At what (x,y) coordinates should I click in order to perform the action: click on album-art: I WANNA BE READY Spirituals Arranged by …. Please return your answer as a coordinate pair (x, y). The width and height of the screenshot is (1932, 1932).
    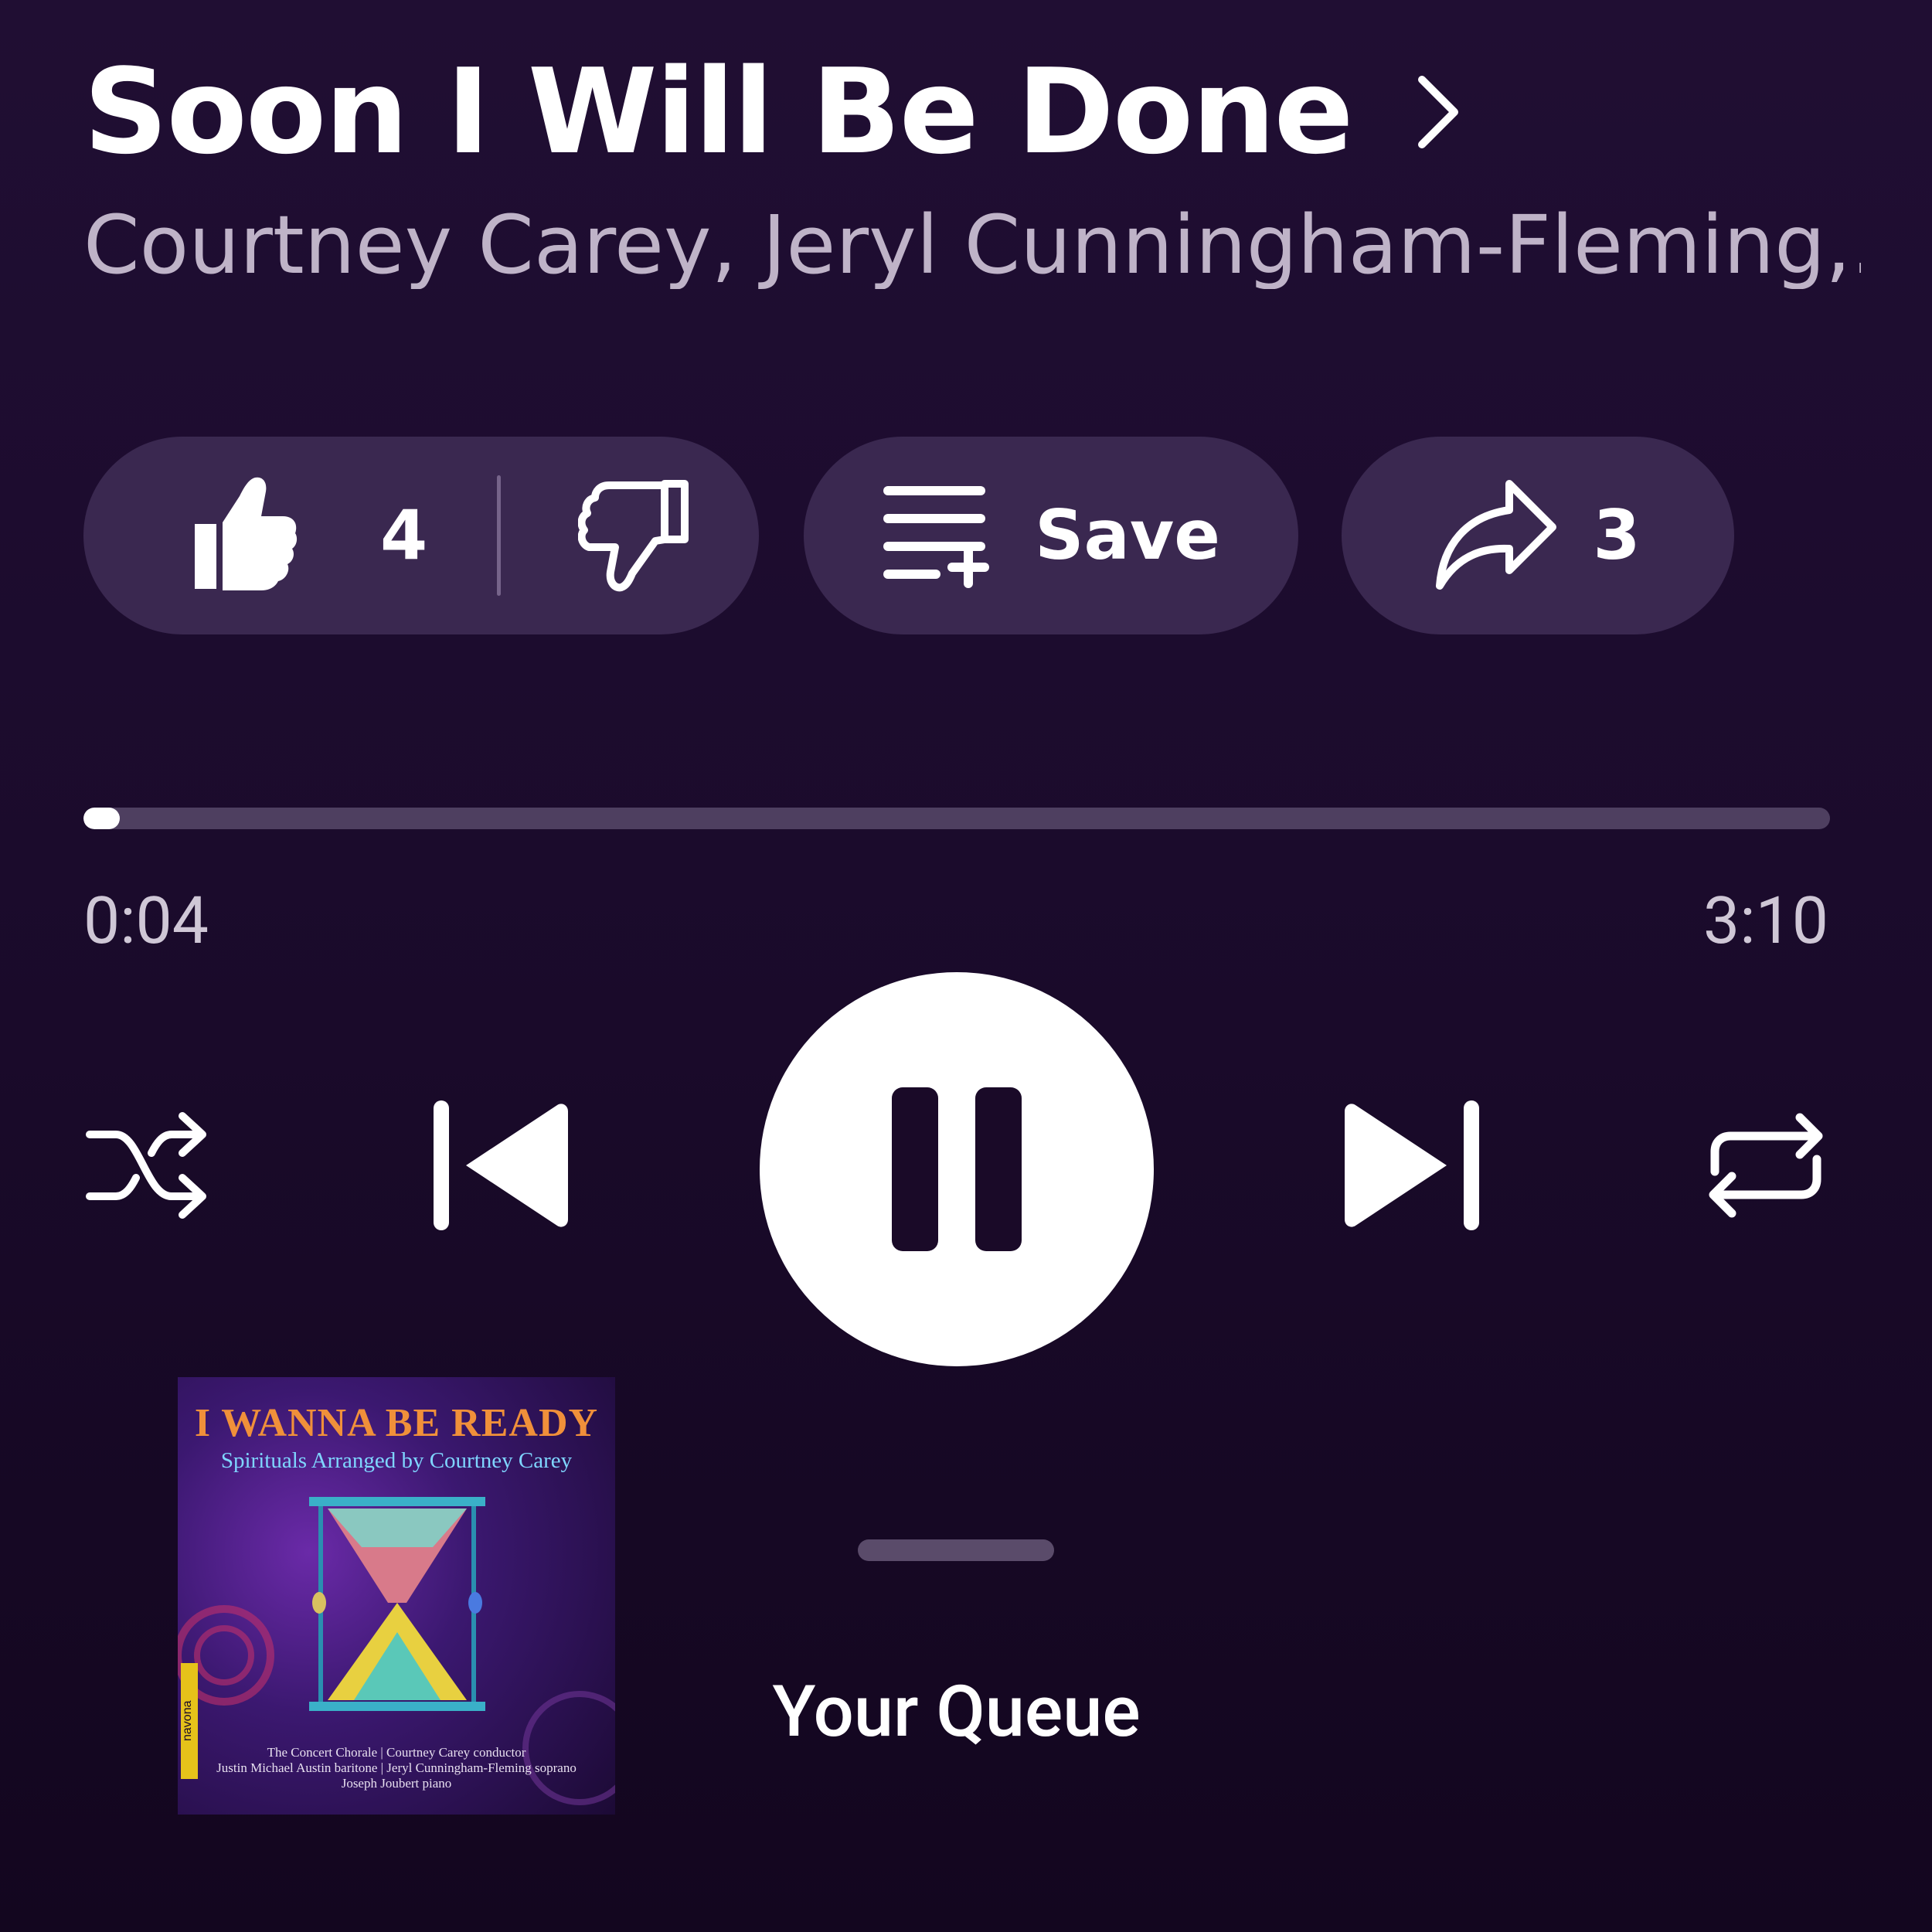
    Looking at the image, I should click on (396, 1596).